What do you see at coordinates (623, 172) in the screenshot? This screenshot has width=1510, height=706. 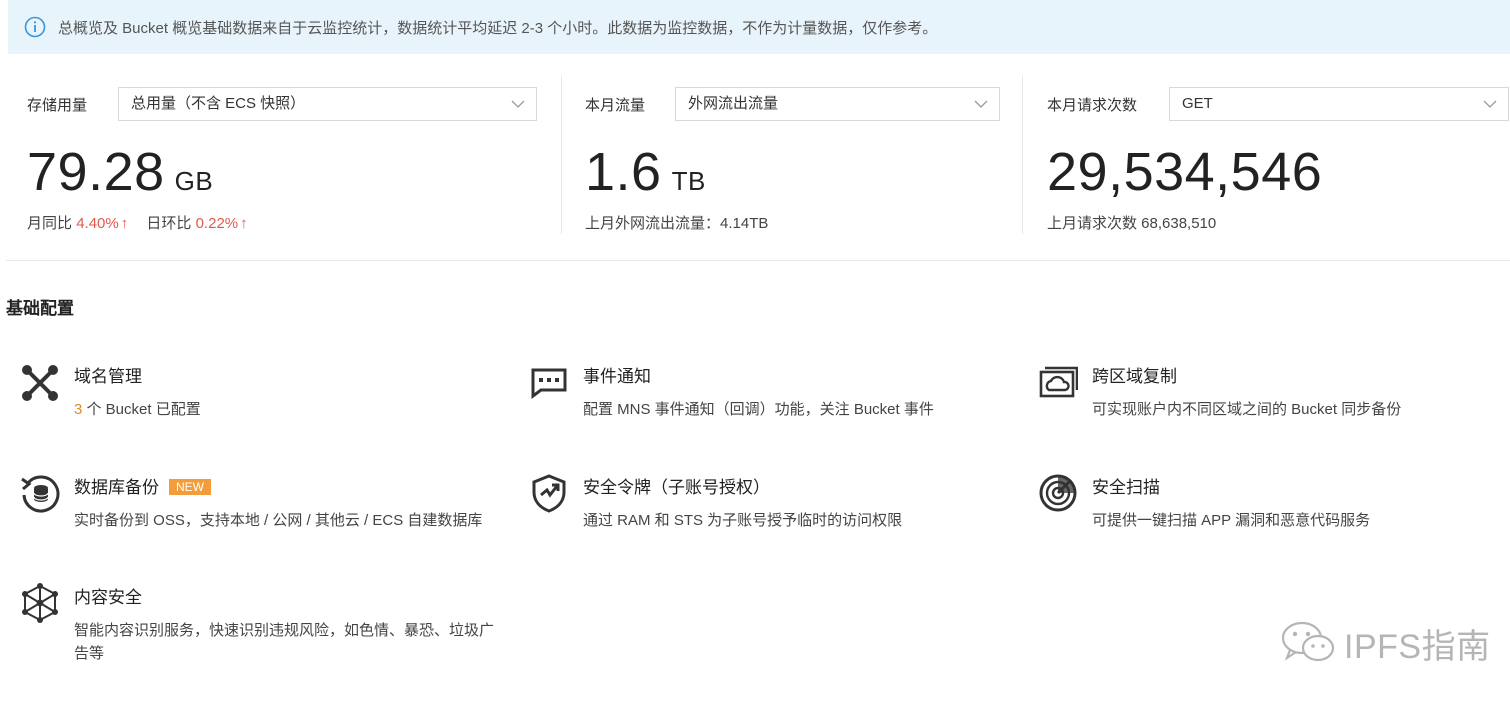 I see `traffic-number: 1.6` at bounding box center [623, 172].